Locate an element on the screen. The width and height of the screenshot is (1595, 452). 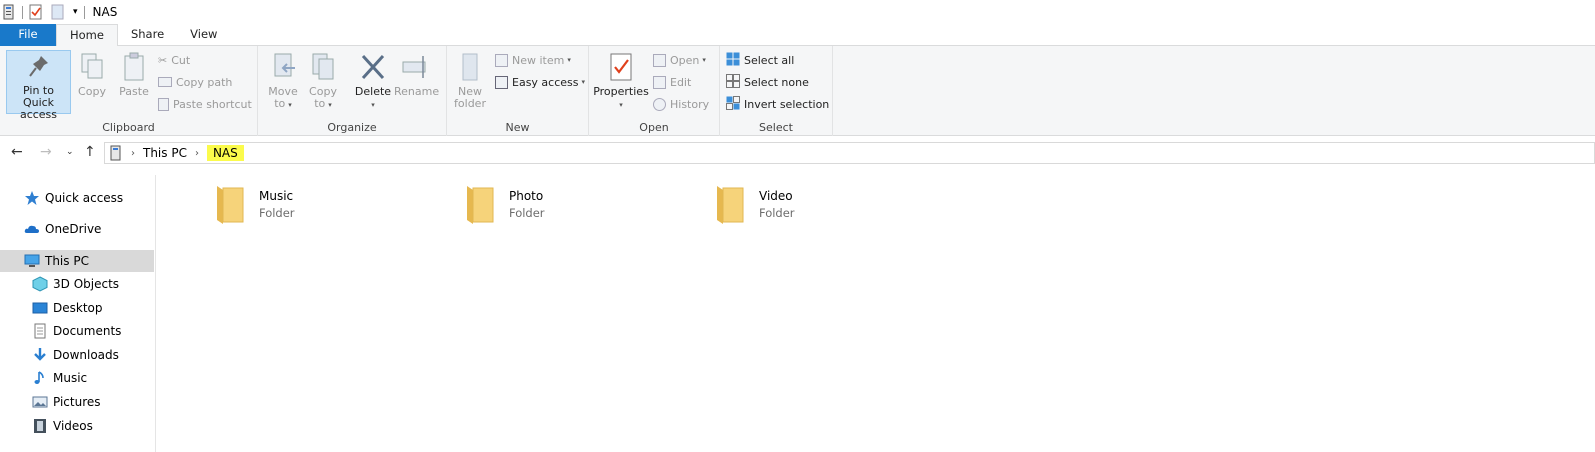
folder-name: Photo is located at coordinates (526, 196).